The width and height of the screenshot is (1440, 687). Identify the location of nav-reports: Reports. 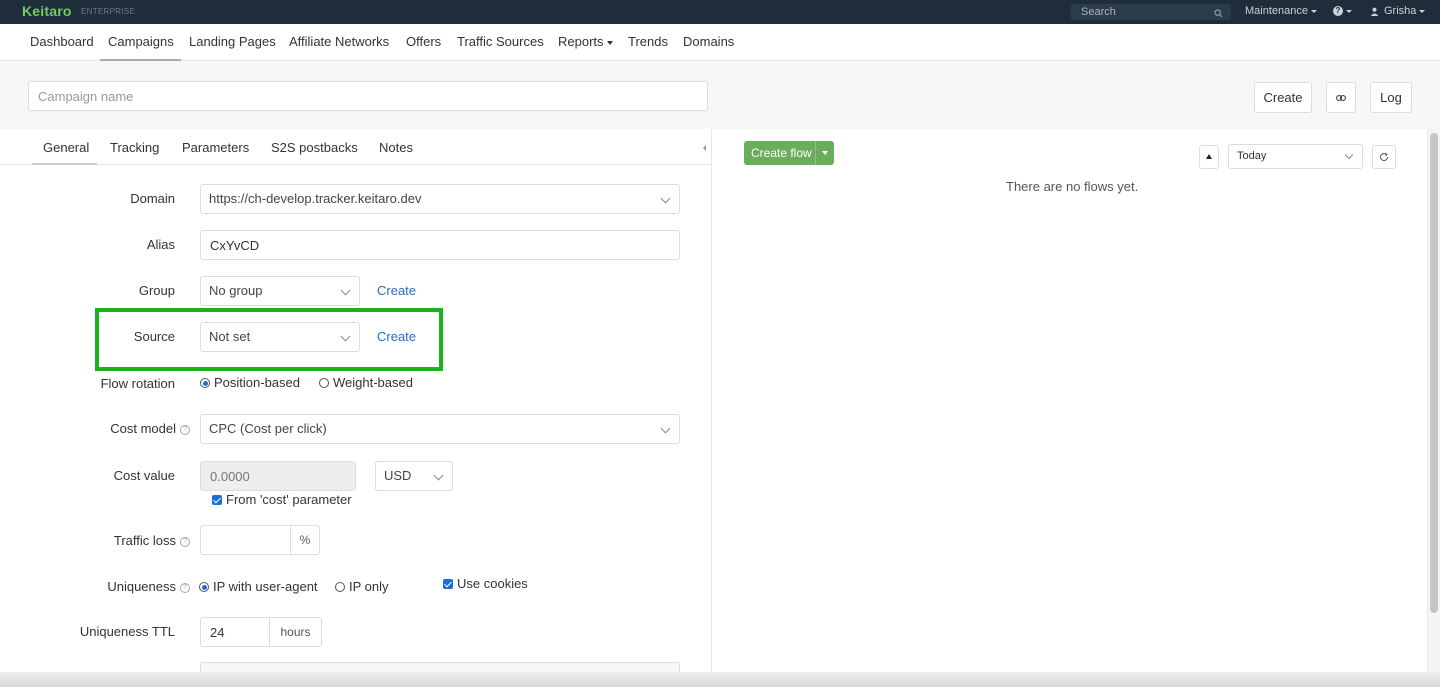
(585, 41).